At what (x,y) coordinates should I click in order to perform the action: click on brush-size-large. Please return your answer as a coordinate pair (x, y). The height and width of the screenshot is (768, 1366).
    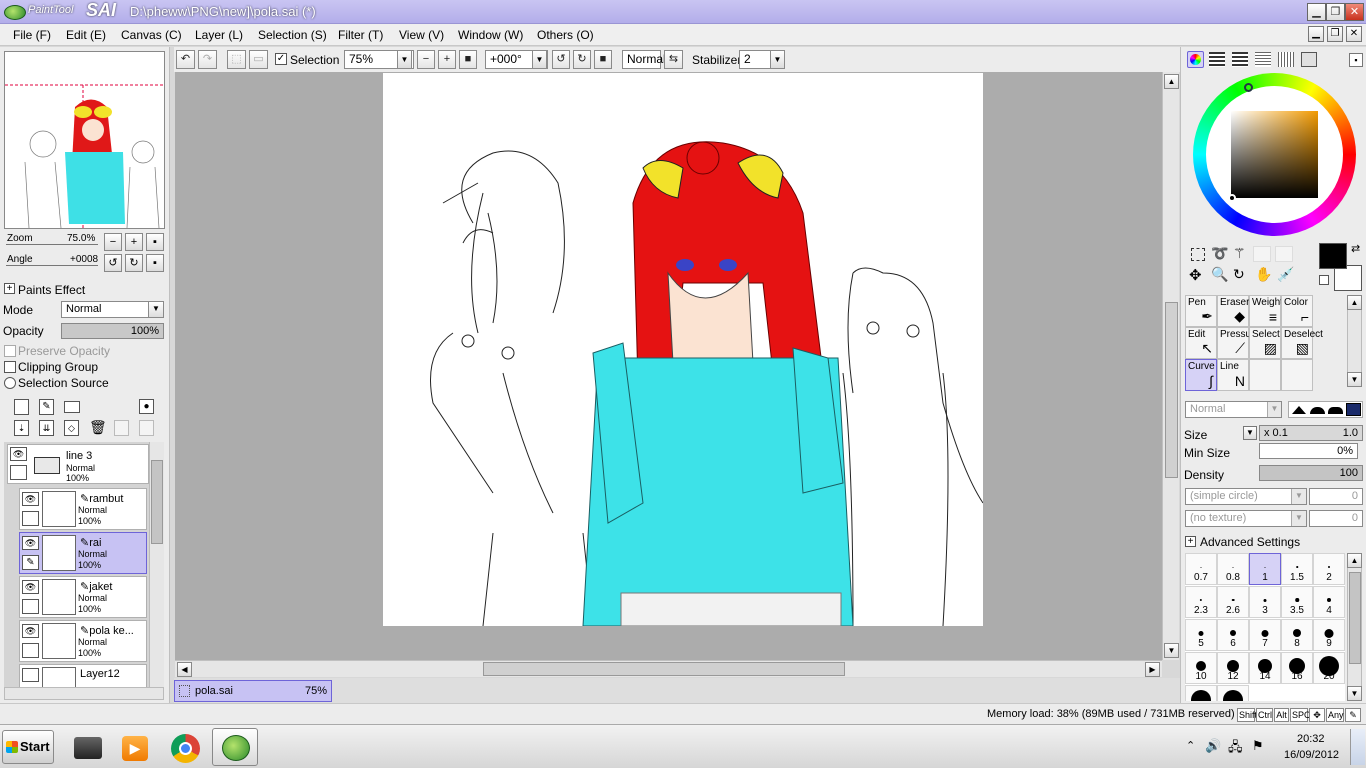
    Looking at the image, I should click on (1201, 693).